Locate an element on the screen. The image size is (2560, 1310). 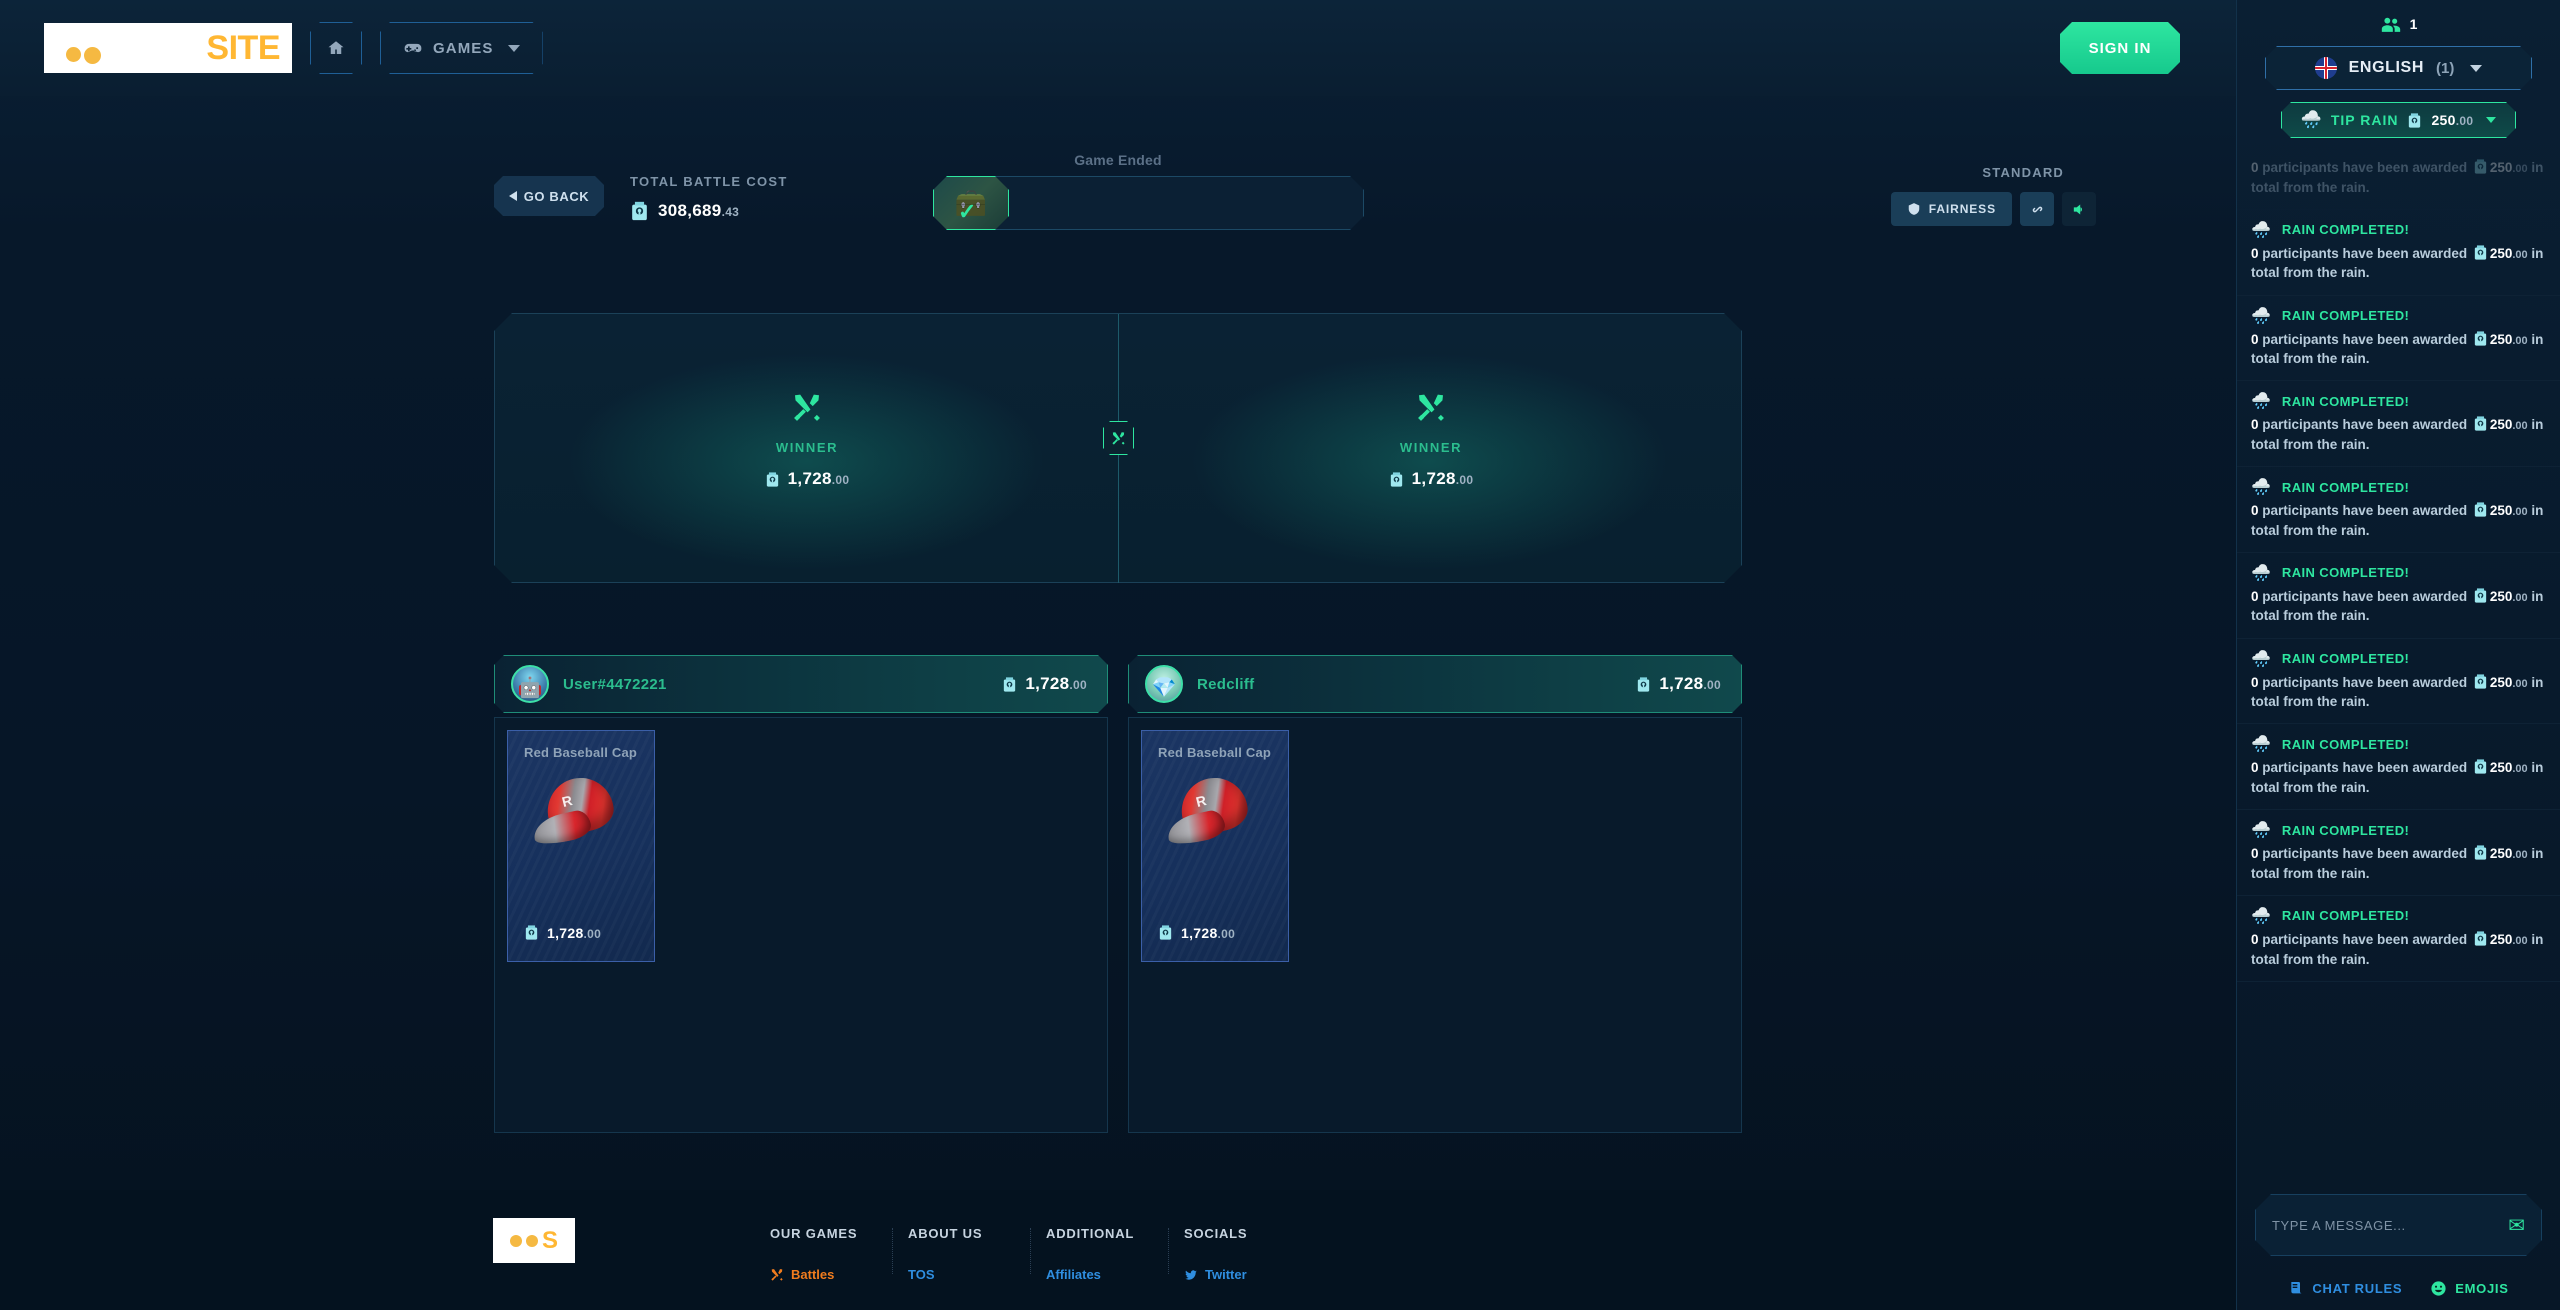
home-icon is located at coordinates (336, 48).